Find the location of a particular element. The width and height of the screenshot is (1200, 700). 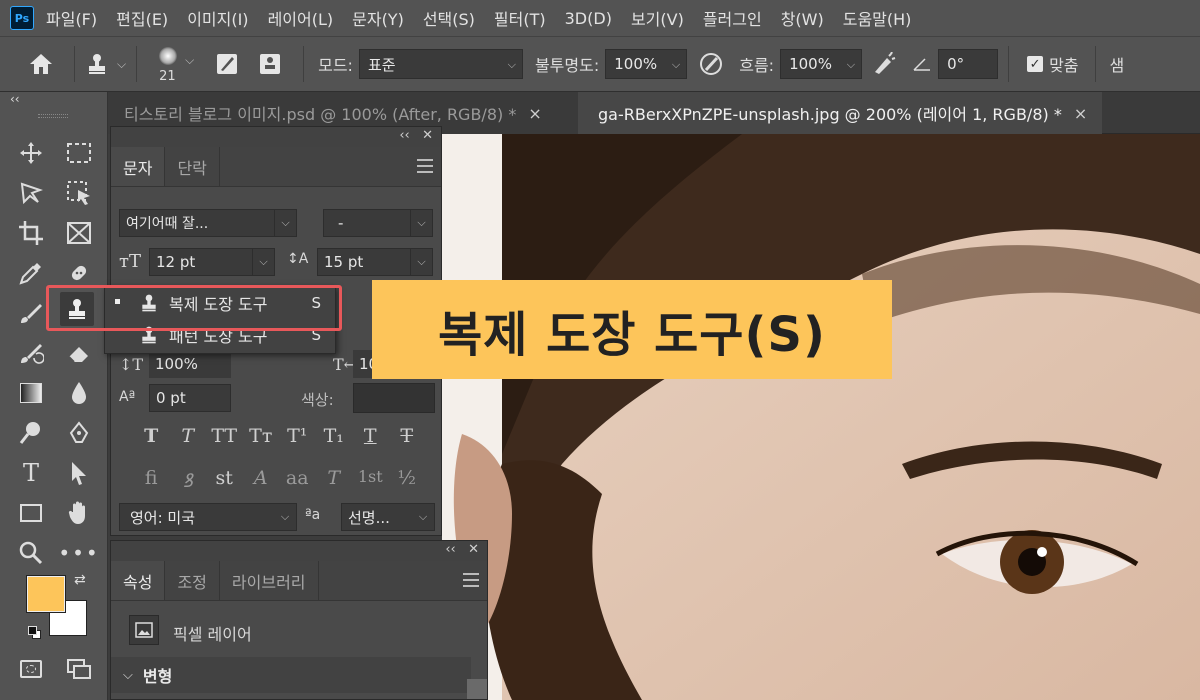

brush-tool-icon is located at coordinates (31, 313).